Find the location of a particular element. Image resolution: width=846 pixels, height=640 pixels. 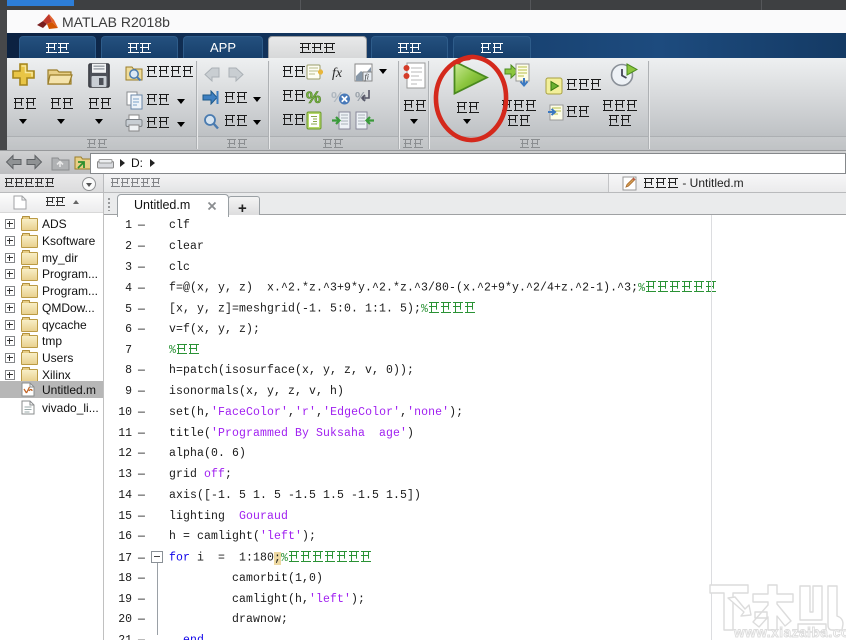

svg-text: fx is located at coordinates (337, 73).